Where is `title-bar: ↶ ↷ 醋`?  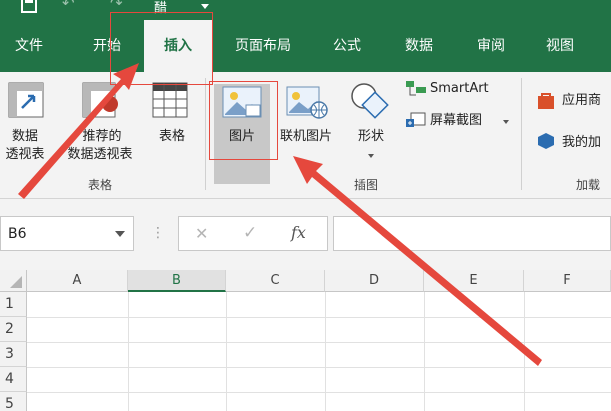 title-bar: ↶ ↷ 醋 is located at coordinates (305, 10).